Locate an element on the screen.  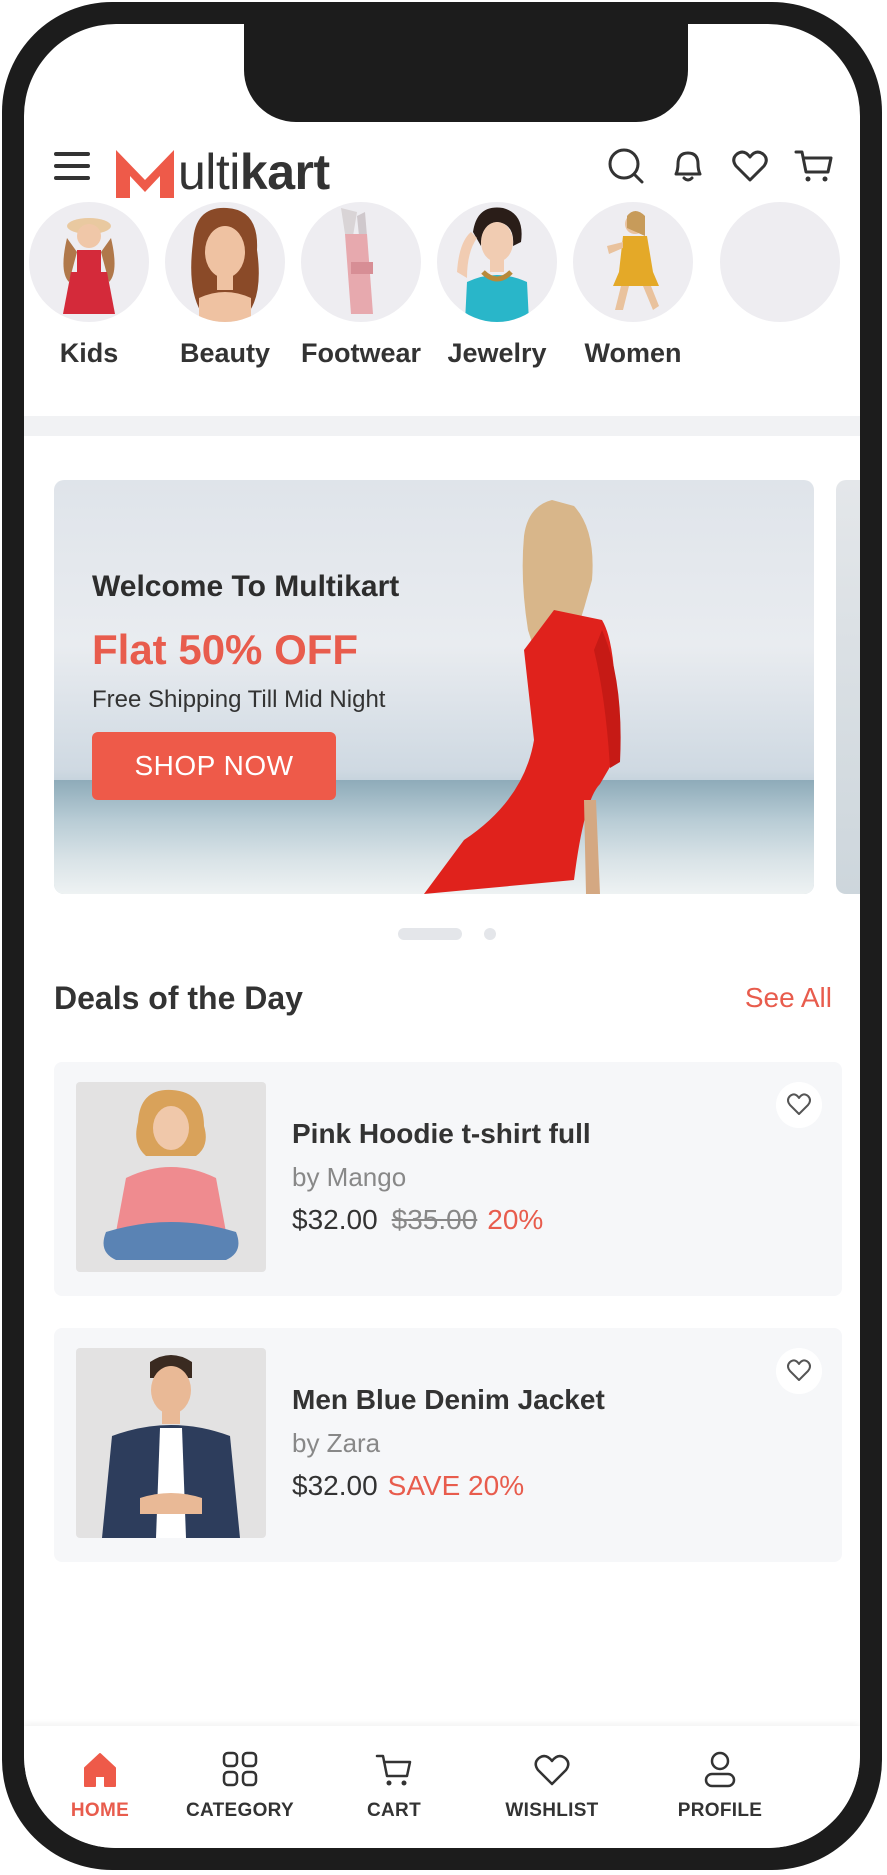
menu-icon is located at coordinates (72, 166).